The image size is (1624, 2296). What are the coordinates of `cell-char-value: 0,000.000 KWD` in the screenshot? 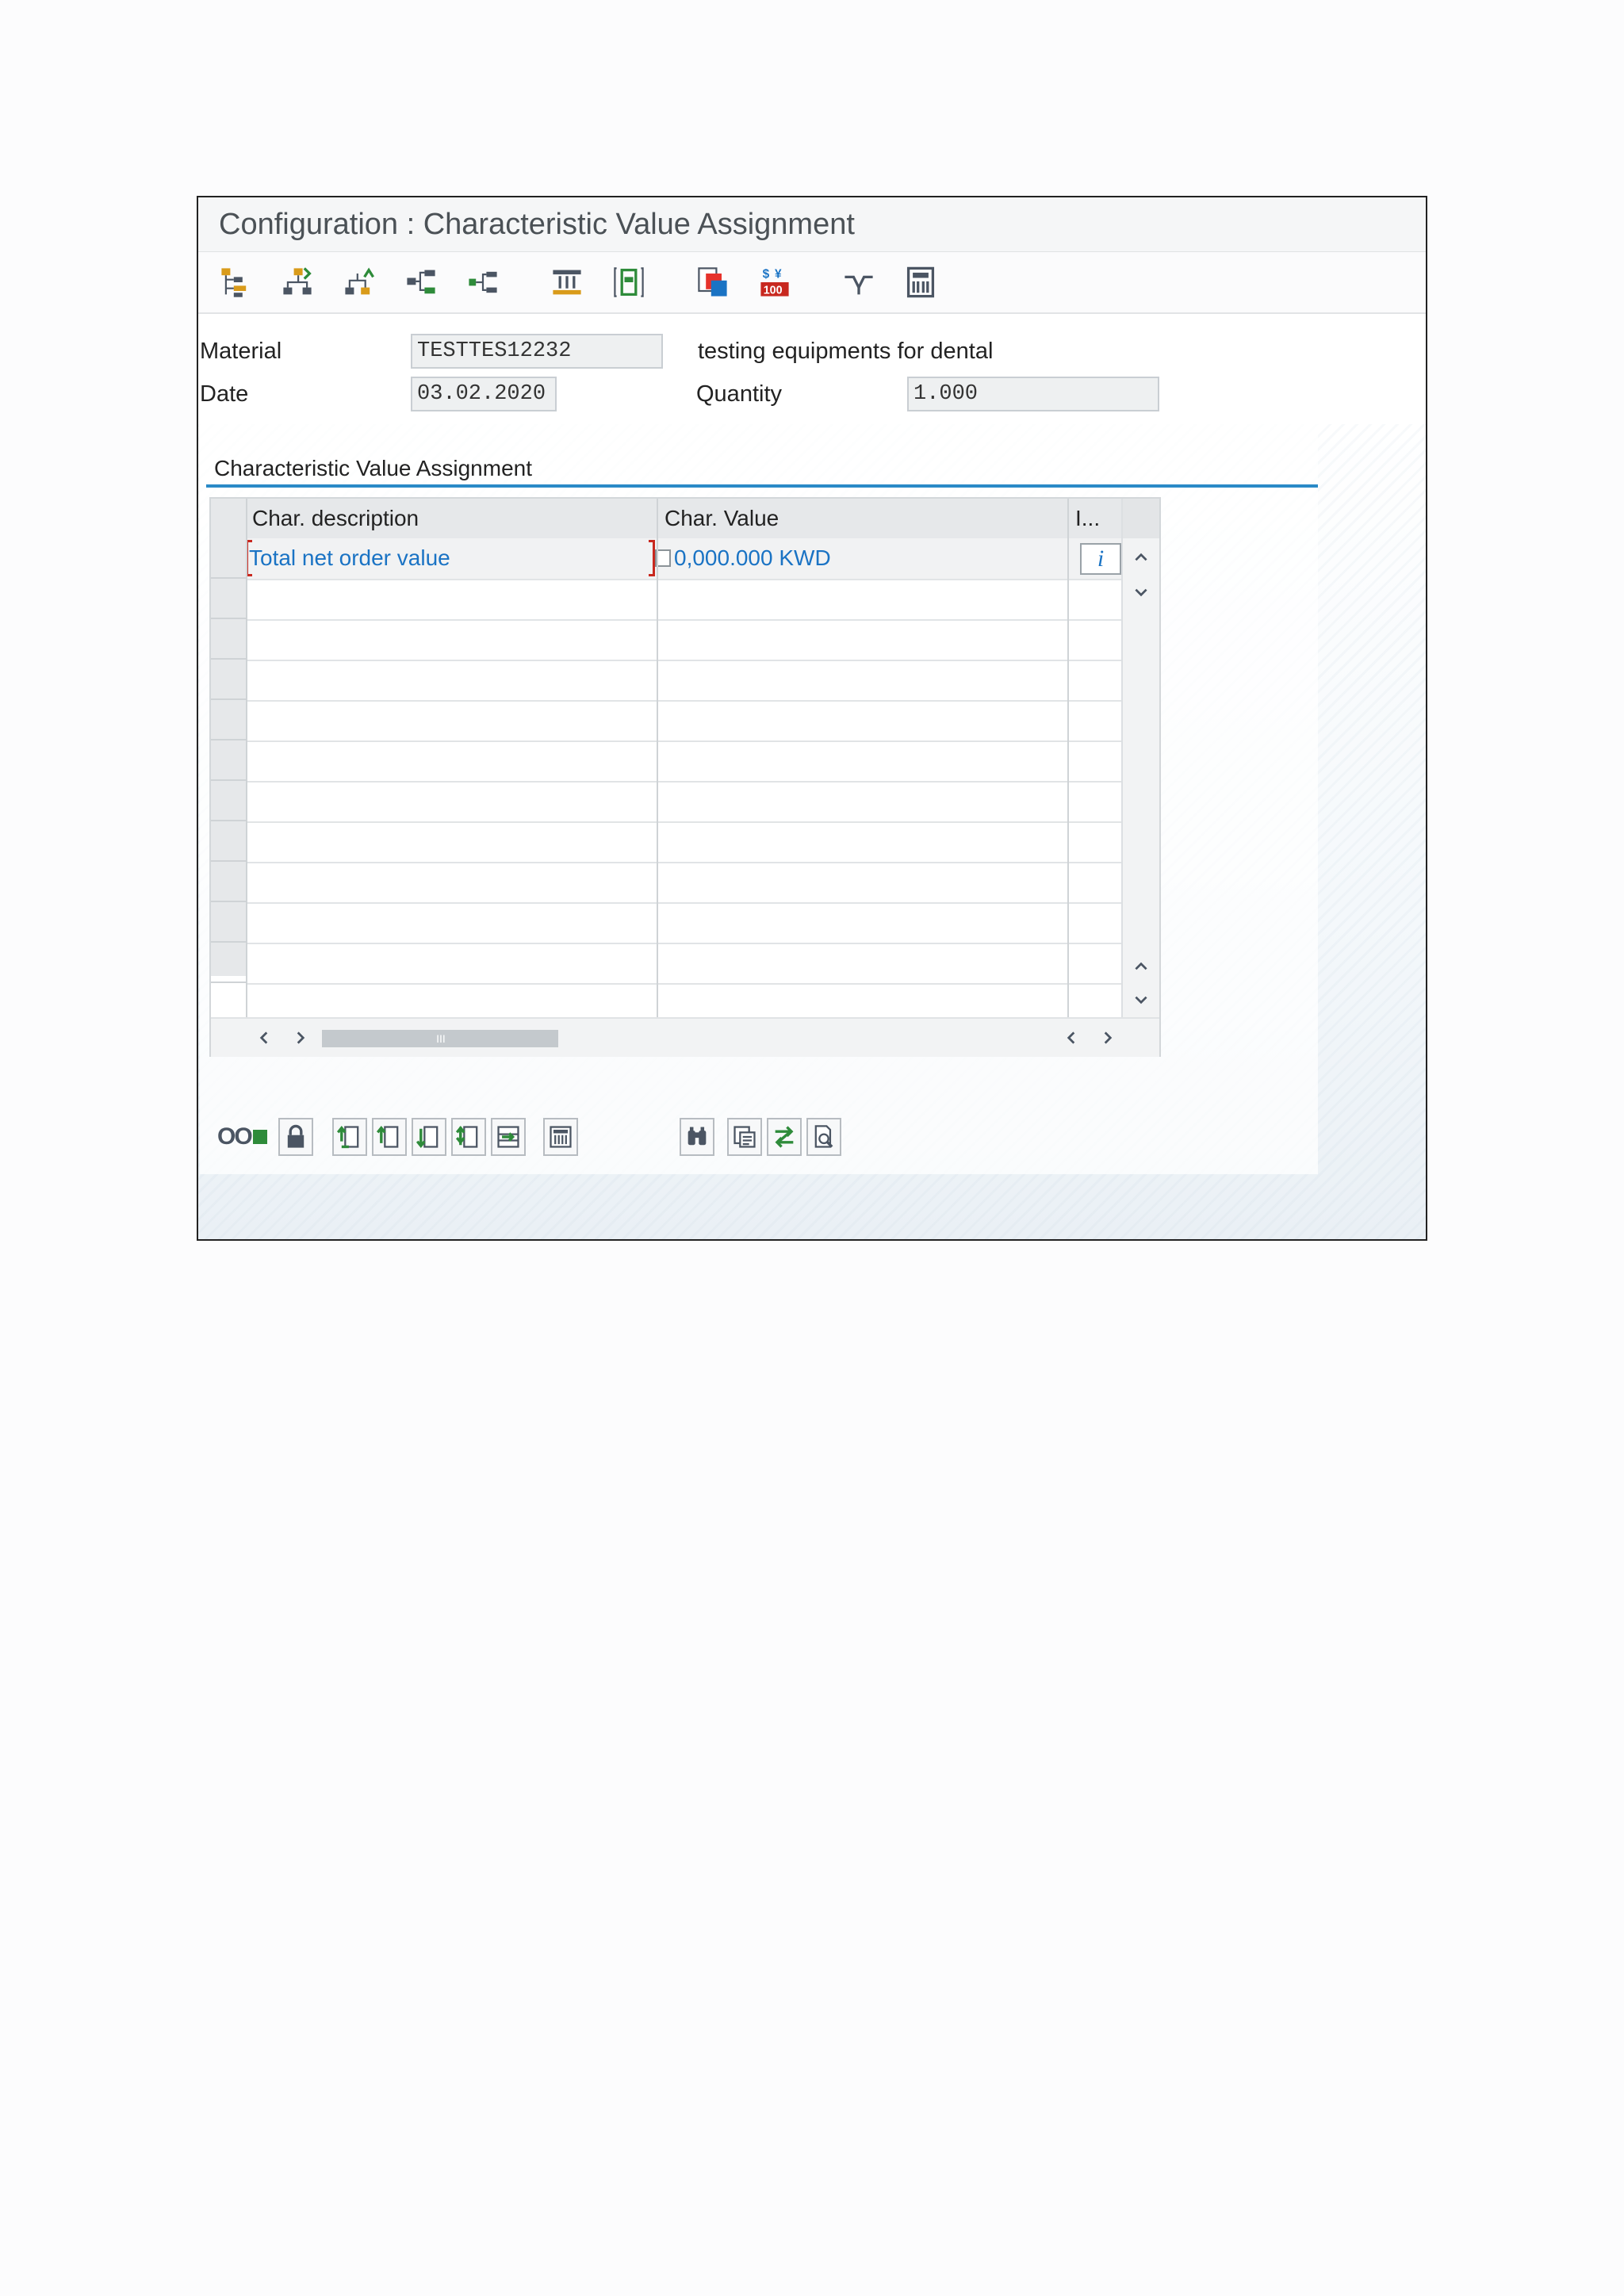 It's located at (752, 558).